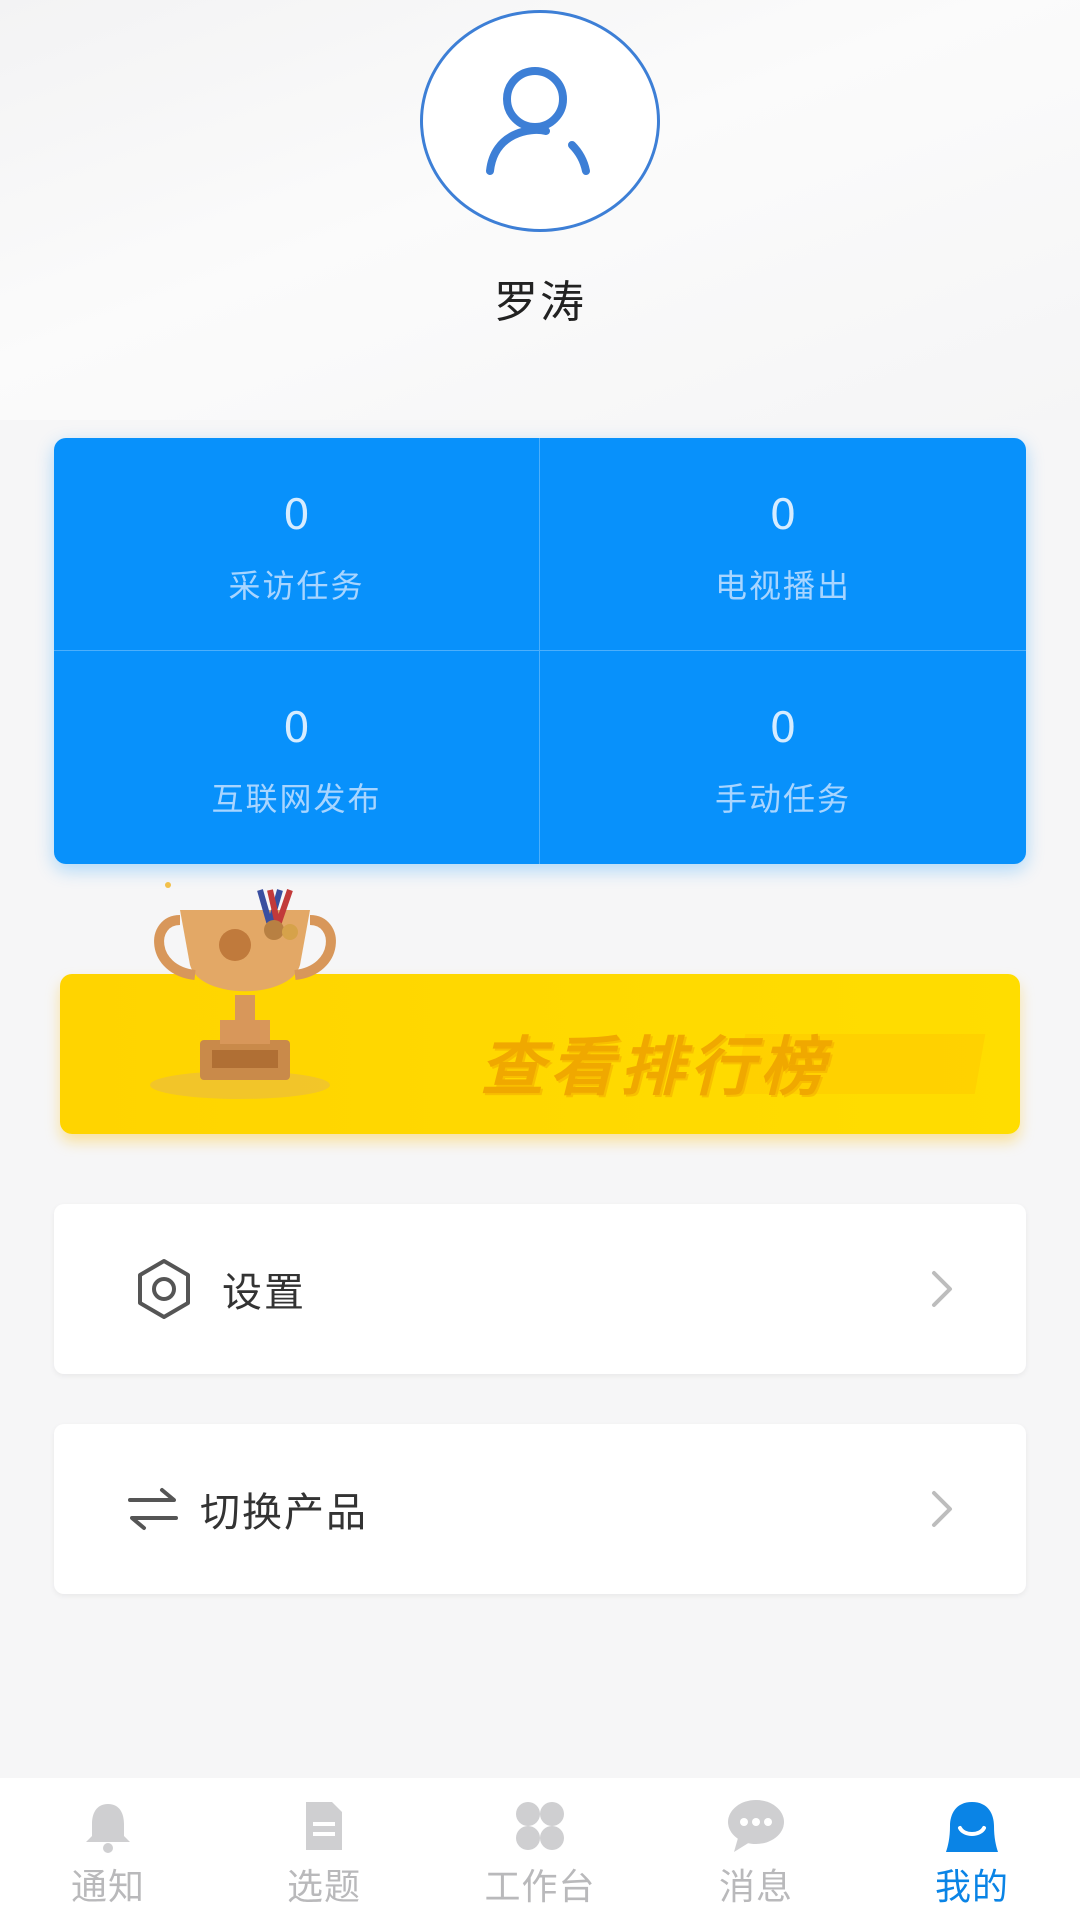 Image resolution: width=1080 pixels, height=1920 pixels. I want to click on switch-product-label: 切换产品, so click(284, 1513).